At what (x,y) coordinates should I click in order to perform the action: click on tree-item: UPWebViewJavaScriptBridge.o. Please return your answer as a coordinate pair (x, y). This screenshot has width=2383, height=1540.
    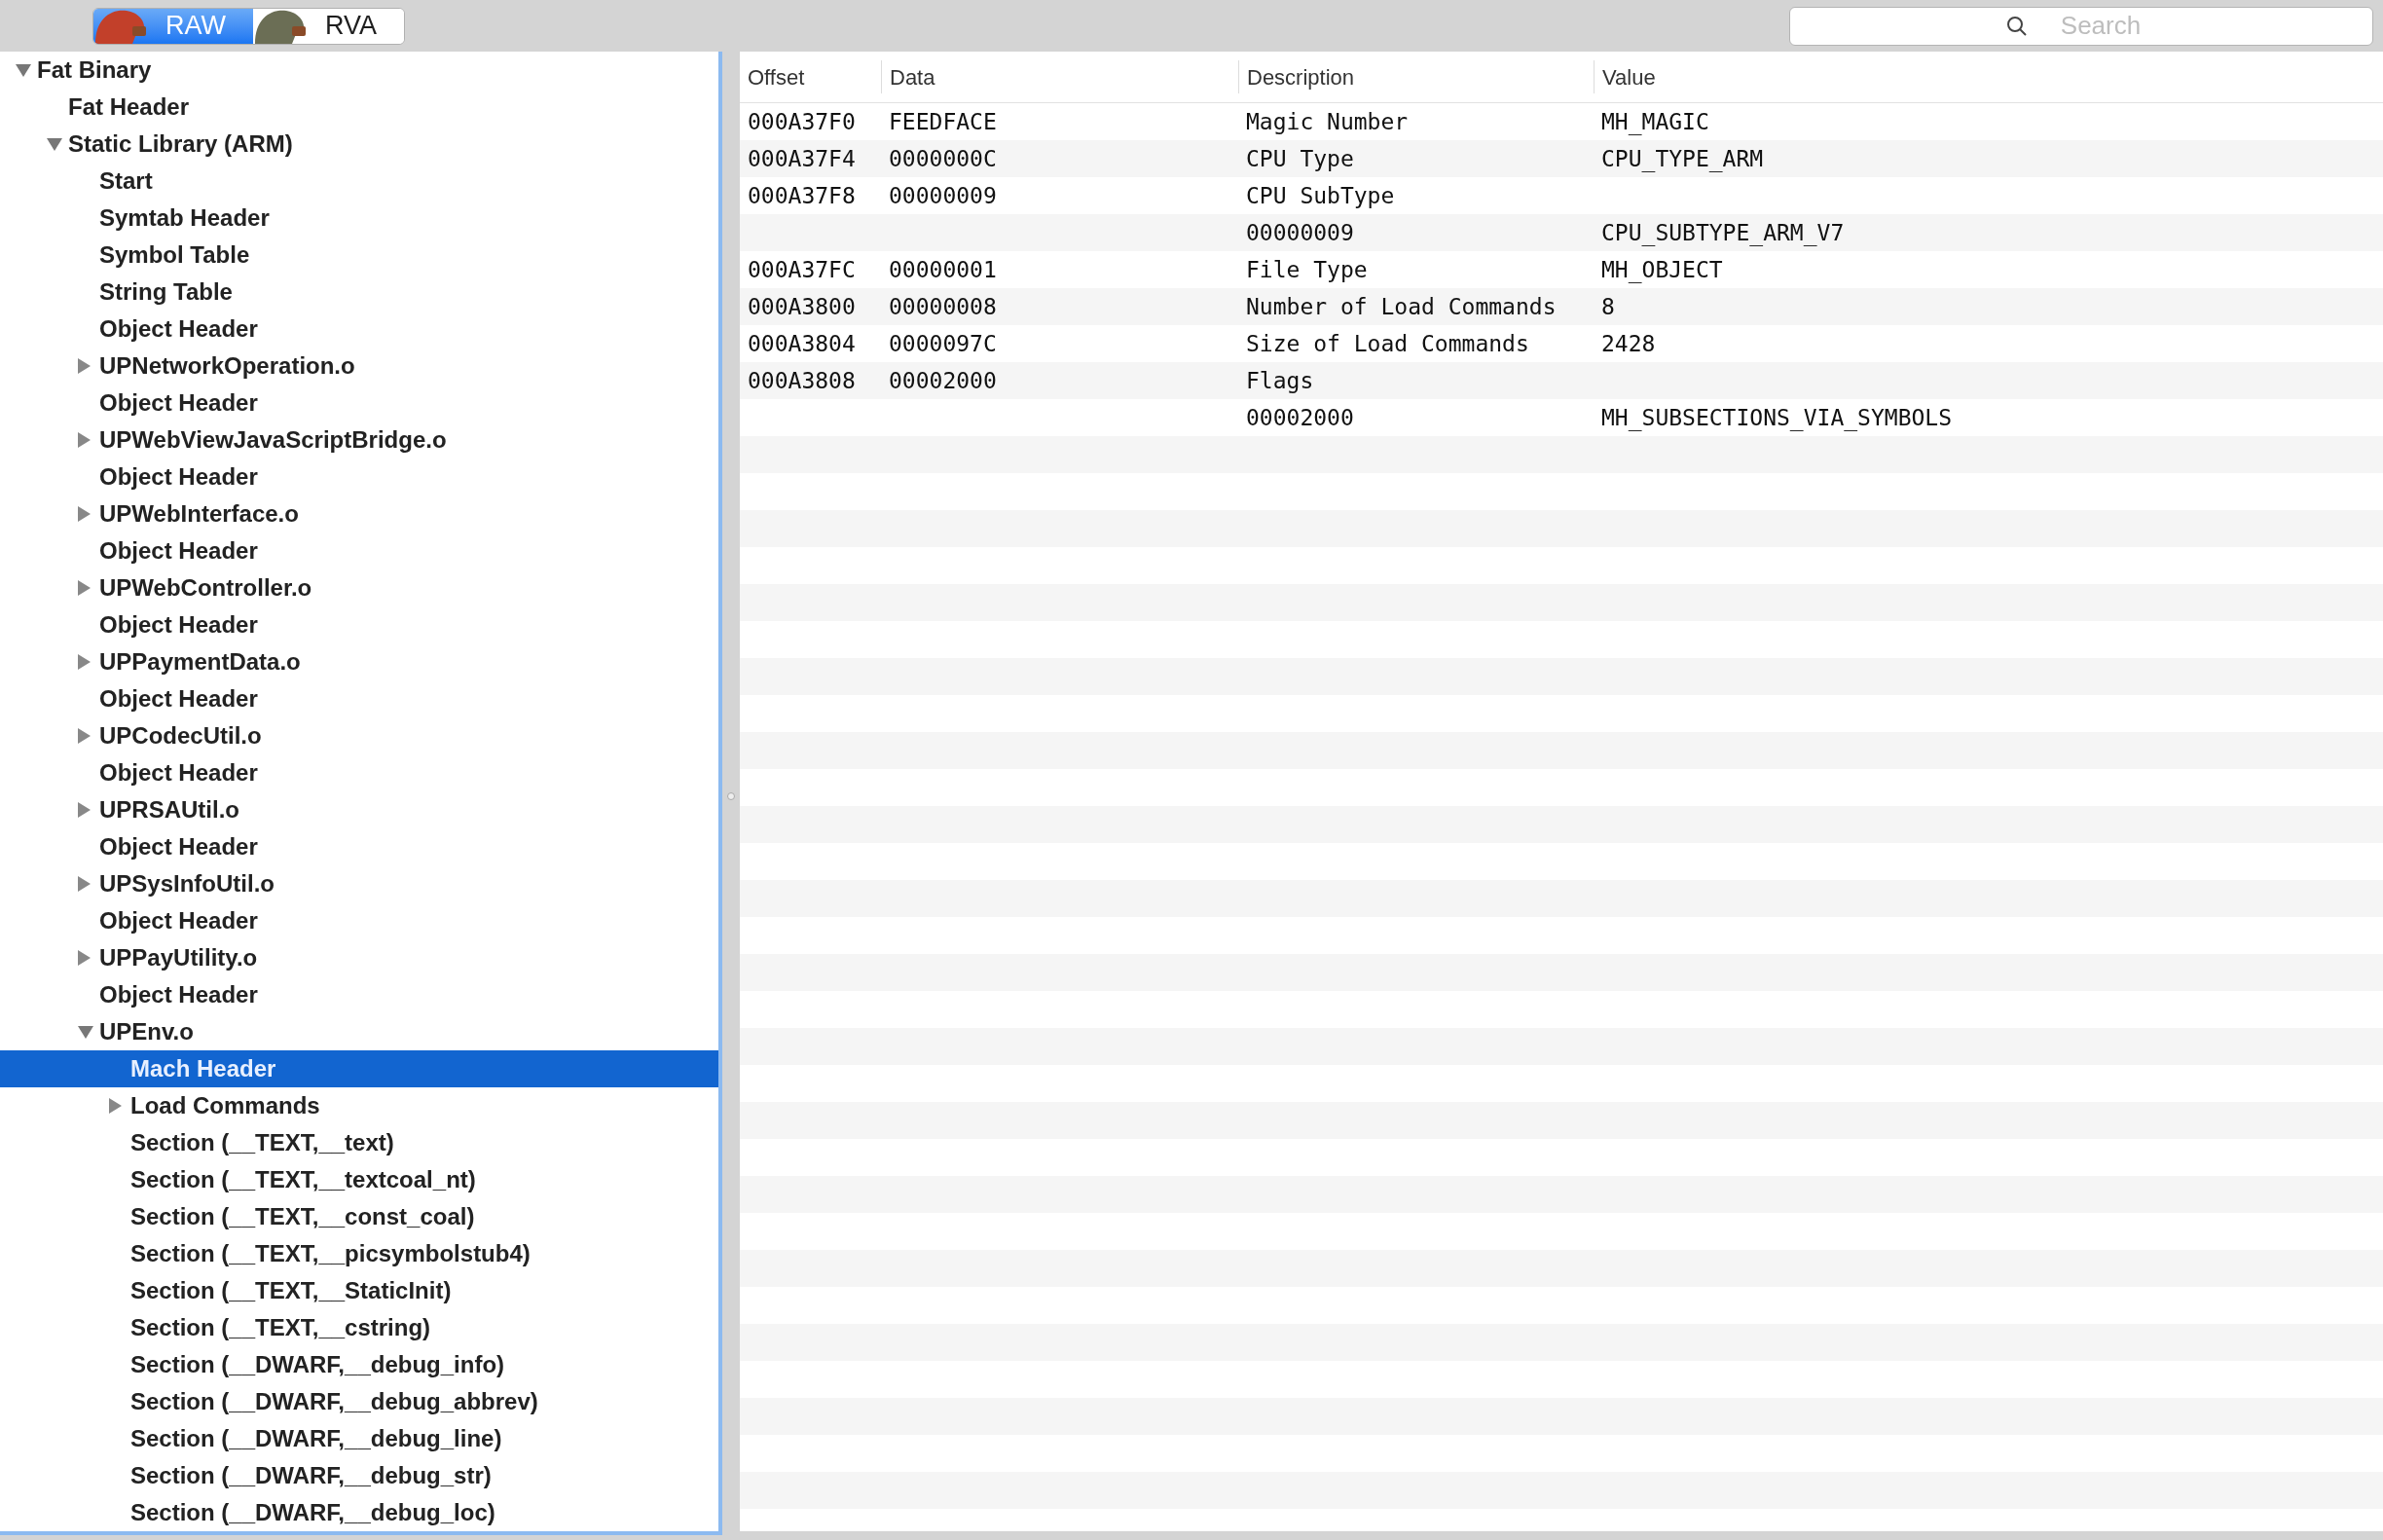
    Looking at the image, I should click on (359, 440).